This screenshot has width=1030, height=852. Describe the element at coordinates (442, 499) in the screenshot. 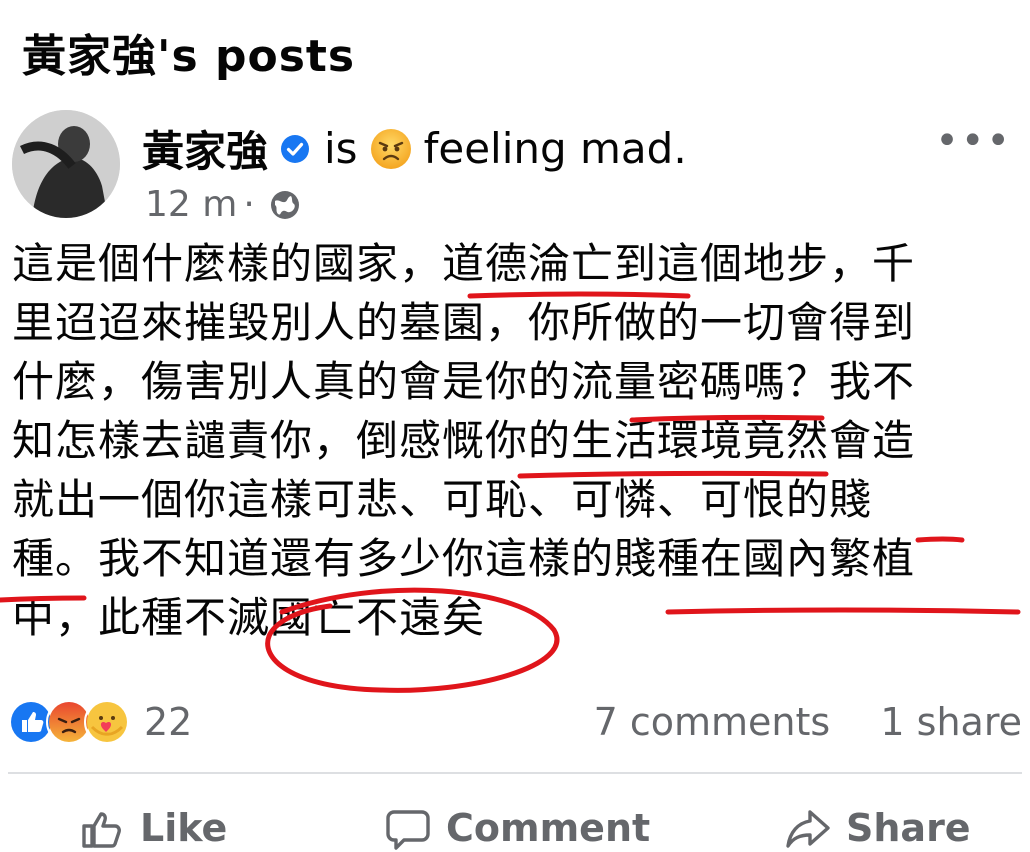

I see `post-line: 就出一個你這樣可悲、可恥、可憐、可恨的賤` at that location.